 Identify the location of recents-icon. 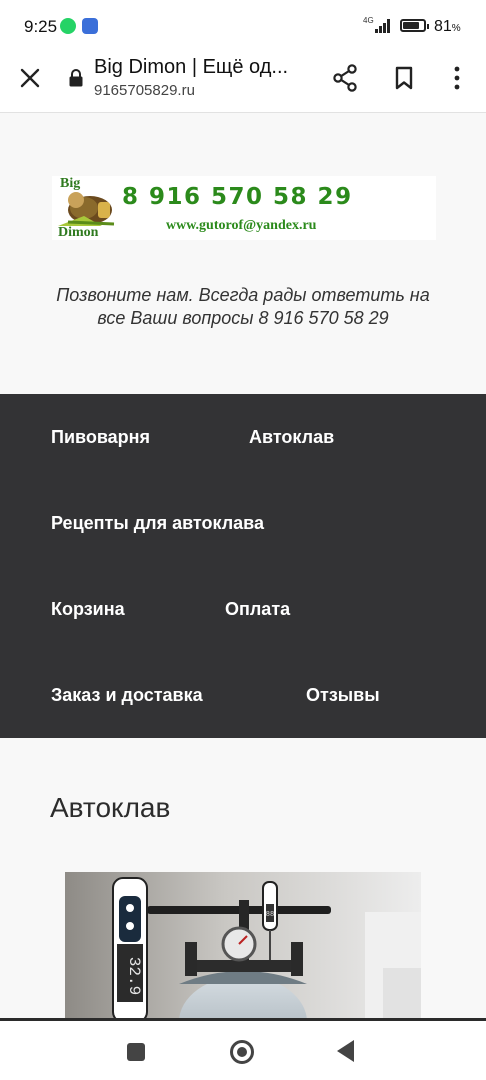
(136, 1052).